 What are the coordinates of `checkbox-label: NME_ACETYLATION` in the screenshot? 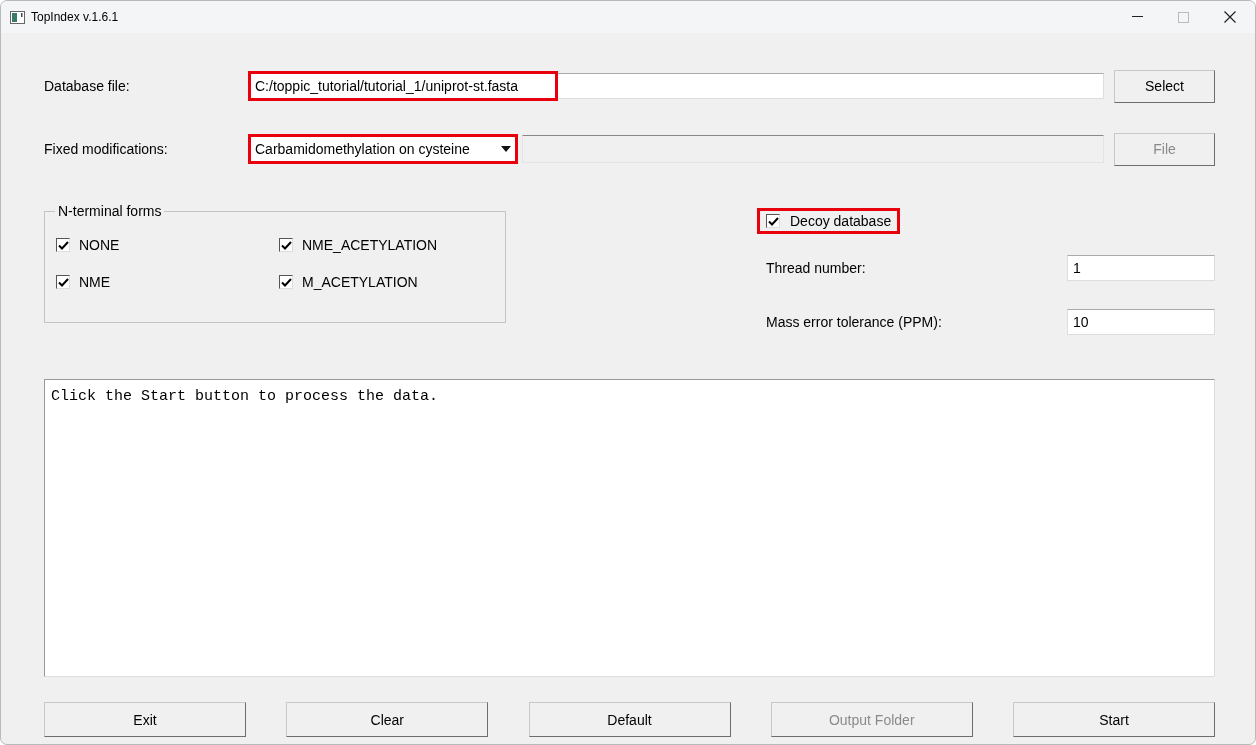 It's located at (370, 245).